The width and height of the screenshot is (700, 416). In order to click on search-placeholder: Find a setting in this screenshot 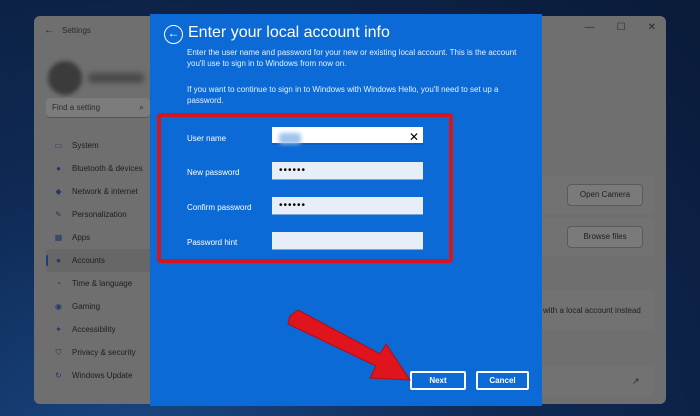, I will do `click(76, 107)`.